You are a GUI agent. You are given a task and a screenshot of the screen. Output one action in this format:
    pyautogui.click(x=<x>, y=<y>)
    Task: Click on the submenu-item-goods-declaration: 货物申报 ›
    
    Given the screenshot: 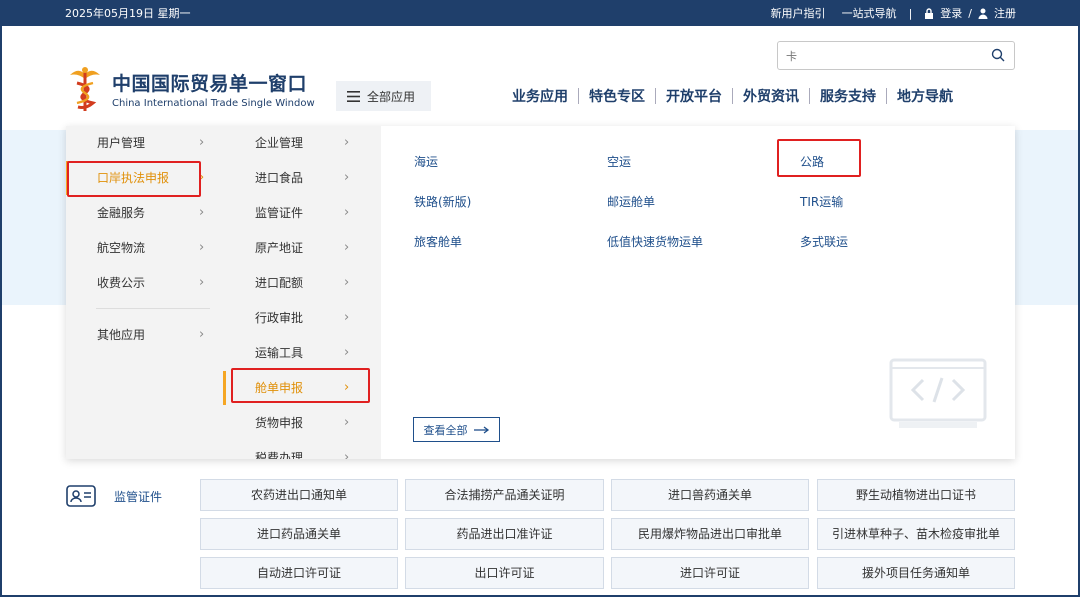 What is the action you would take?
    pyautogui.click(x=302, y=423)
    